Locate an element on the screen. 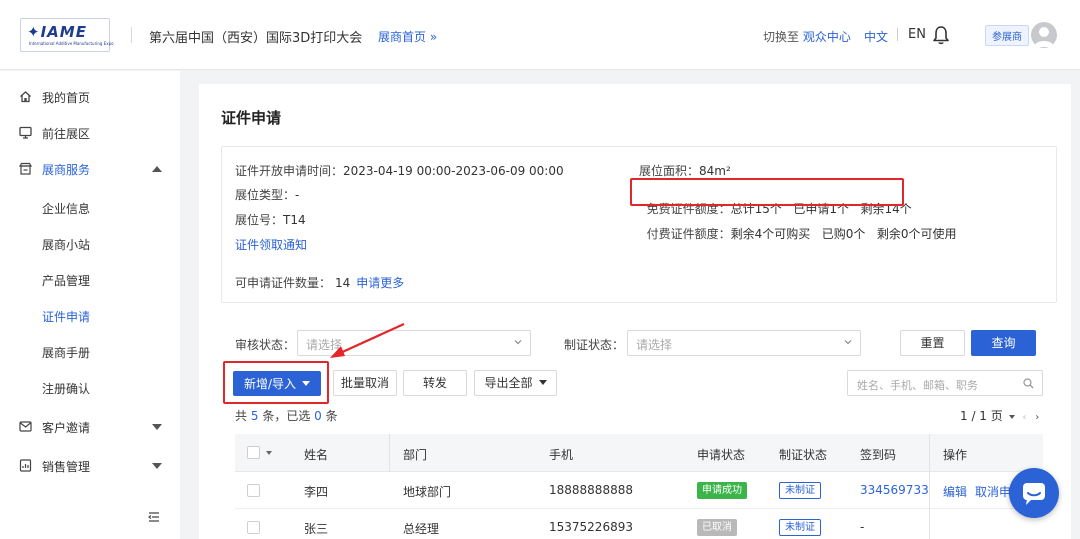  visitor-center-link: 观众中心 is located at coordinates (827, 37).